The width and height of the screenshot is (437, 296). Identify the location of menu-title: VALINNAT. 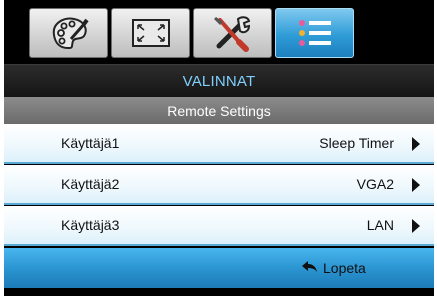
(219, 80).